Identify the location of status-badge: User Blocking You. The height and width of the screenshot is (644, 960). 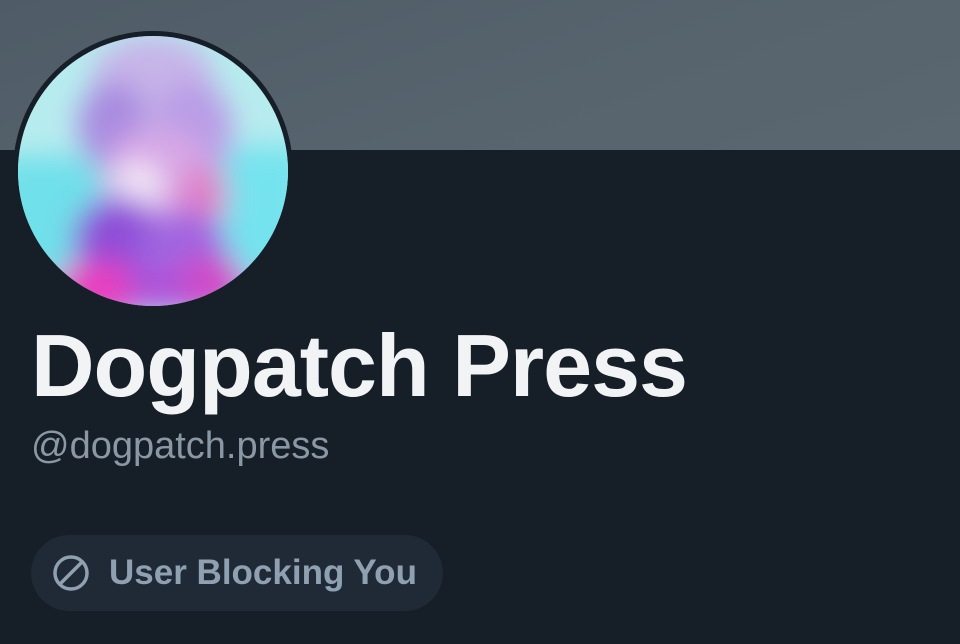
(237, 573).